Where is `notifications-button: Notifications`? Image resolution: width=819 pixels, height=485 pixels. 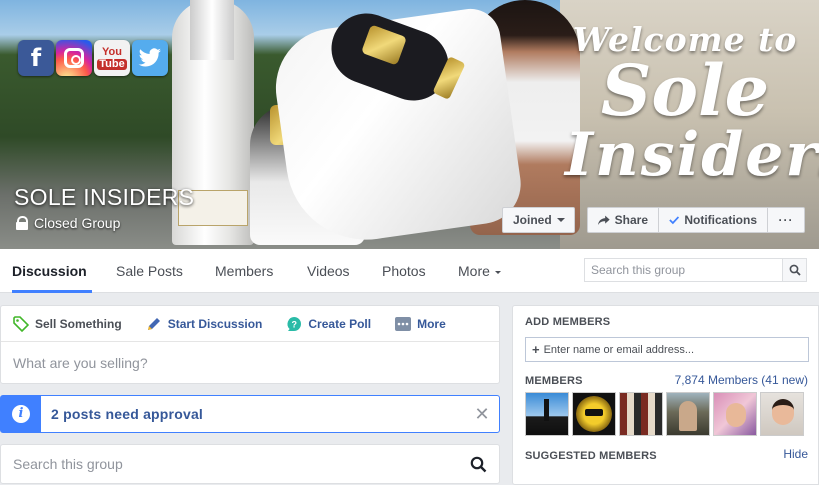 notifications-button: Notifications is located at coordinates (713, 220).